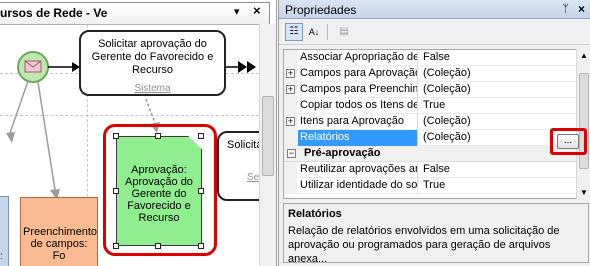 The image size is (590, 266). What do you see at coordinates (1, 256) in the screenshot?
I see `blue-task-label: s:` at bounding box center [1, 256].